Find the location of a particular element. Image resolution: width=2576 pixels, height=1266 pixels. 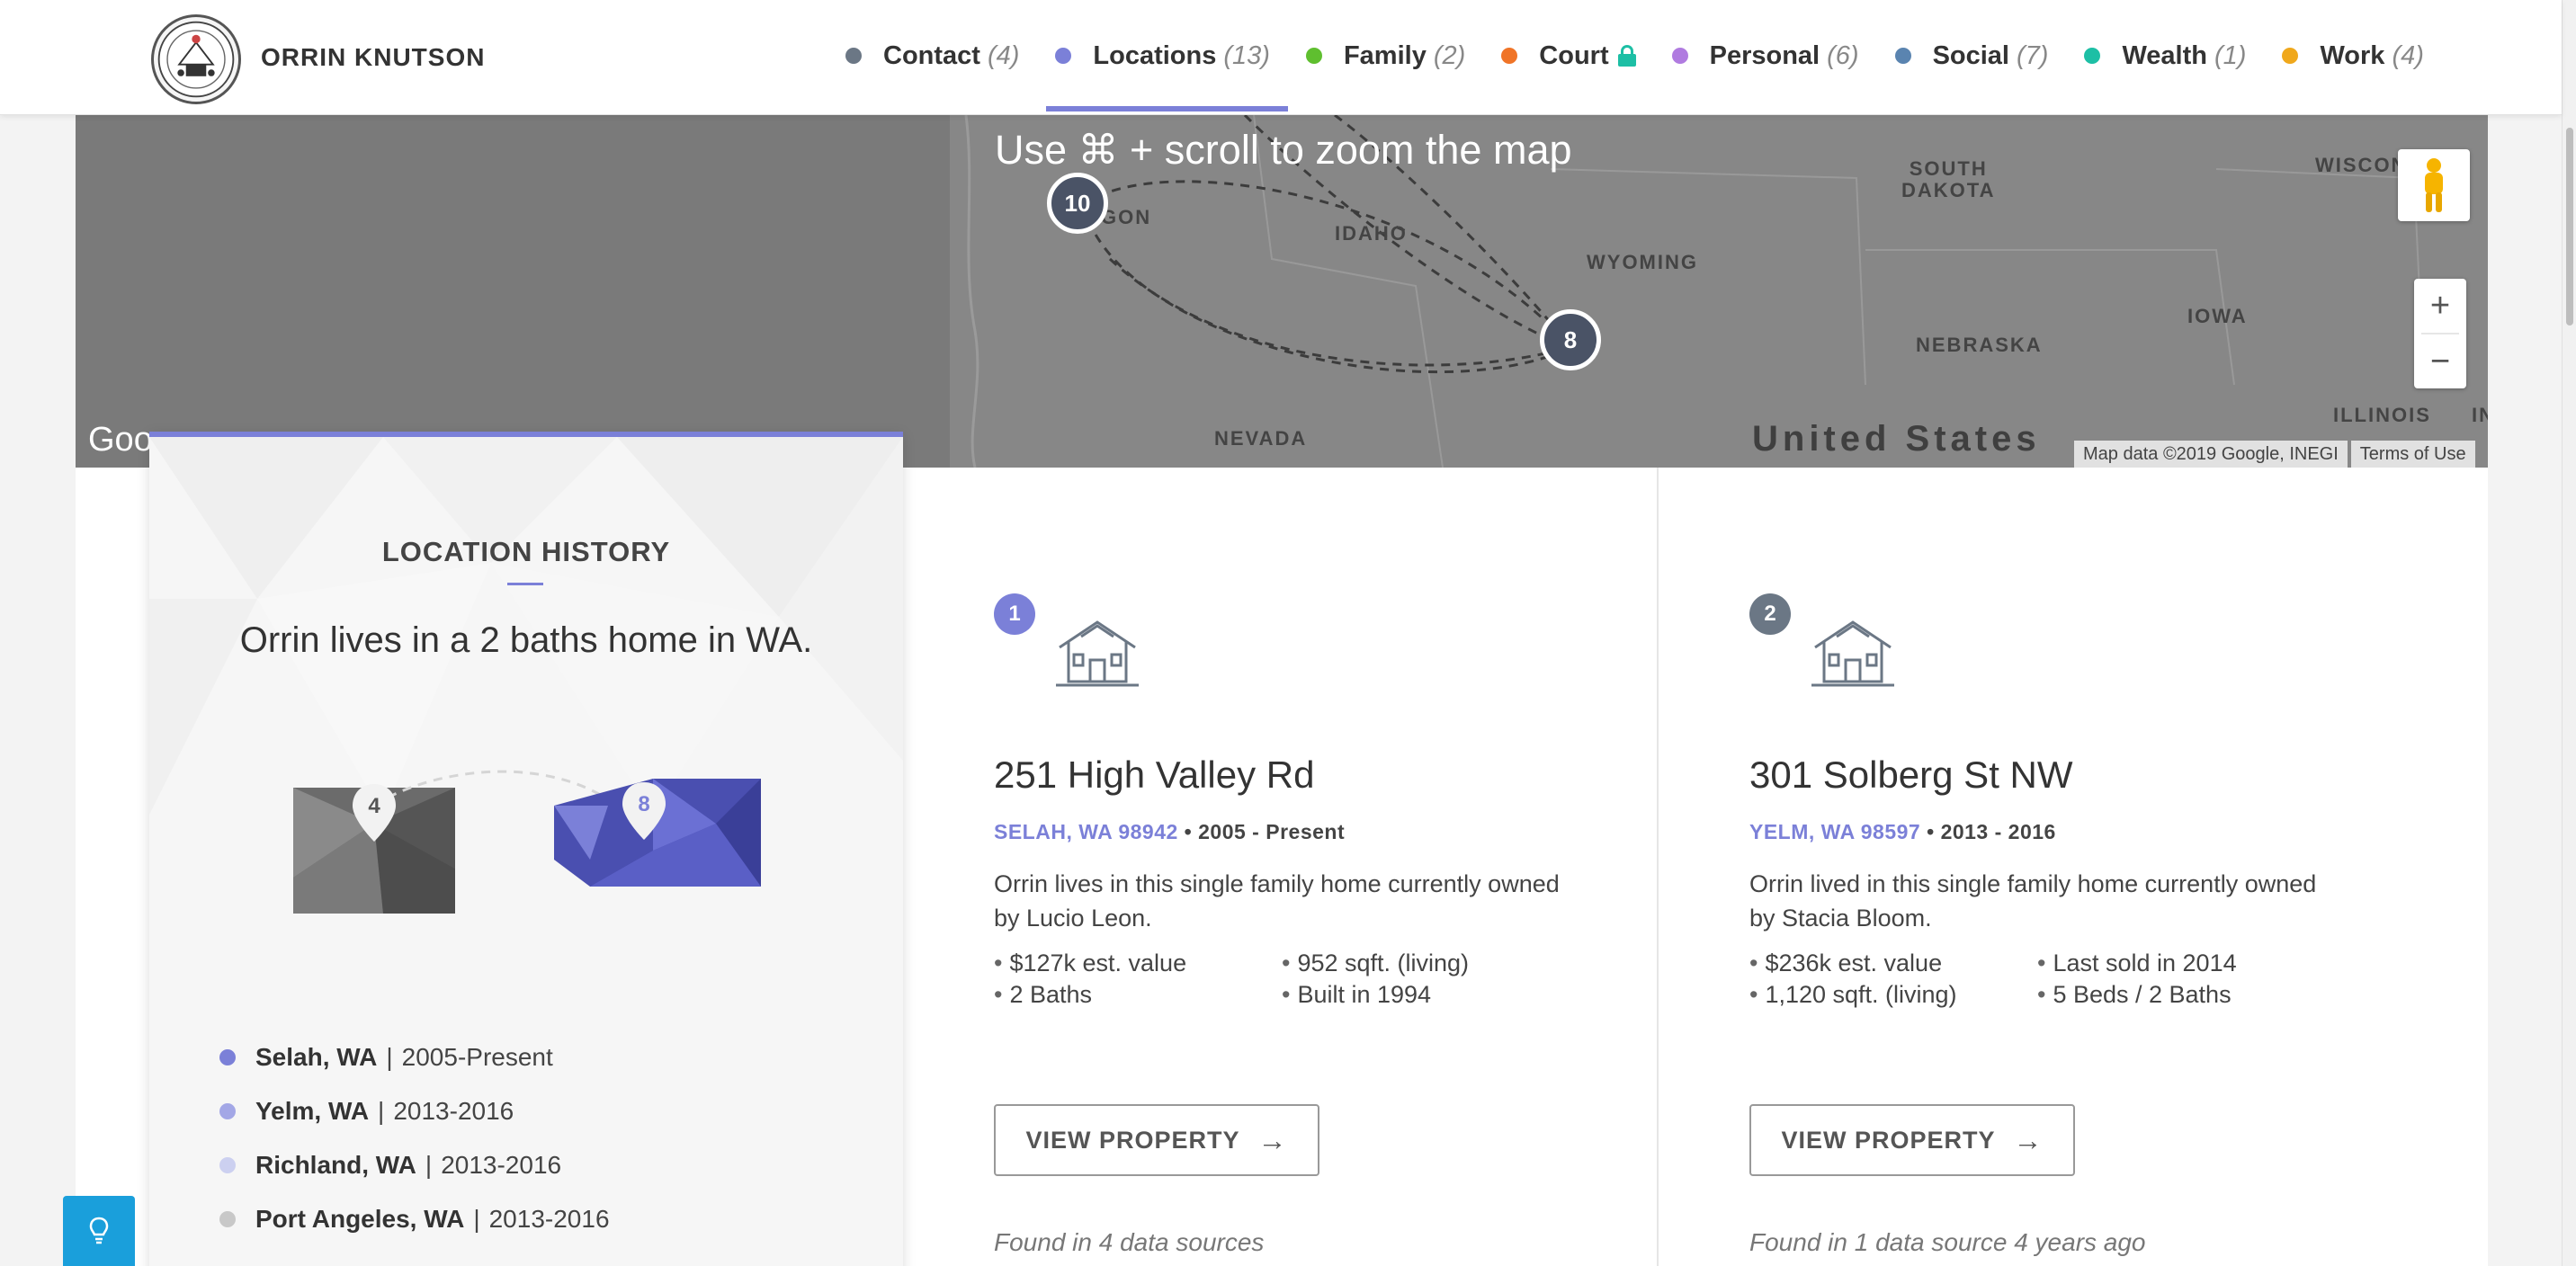

scrollbar-thumb is located at coordinates (2569, 226).